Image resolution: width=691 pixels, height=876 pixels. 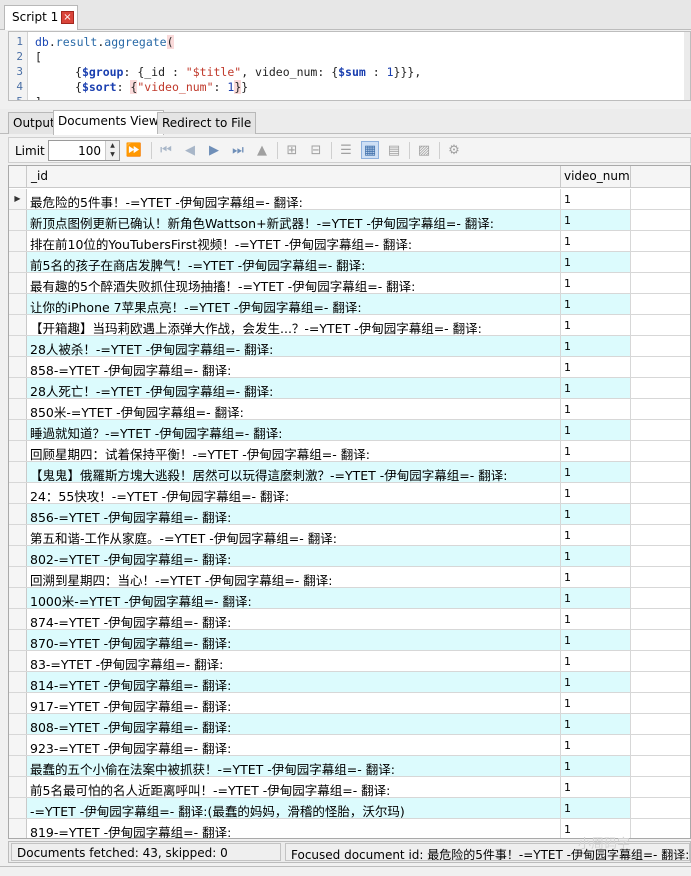 I want to click on cell-id: 第五和谐-工作从家庭。-=YTET -伊甸园字幕组=- 翻译:, so click(x=294, y=535).